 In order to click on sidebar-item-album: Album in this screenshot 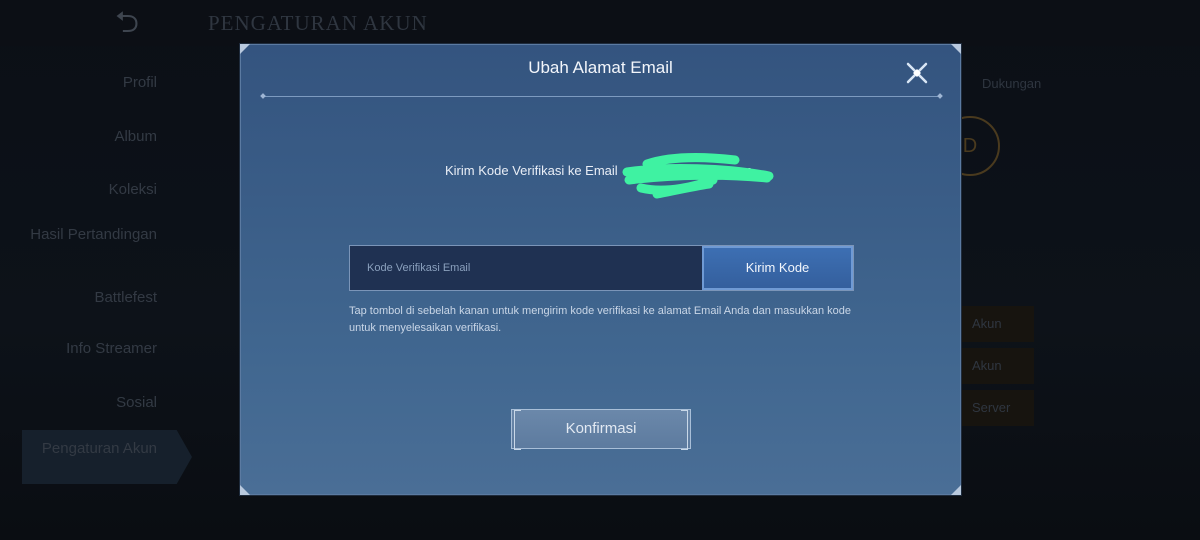, I will do `click(78, 137)`.